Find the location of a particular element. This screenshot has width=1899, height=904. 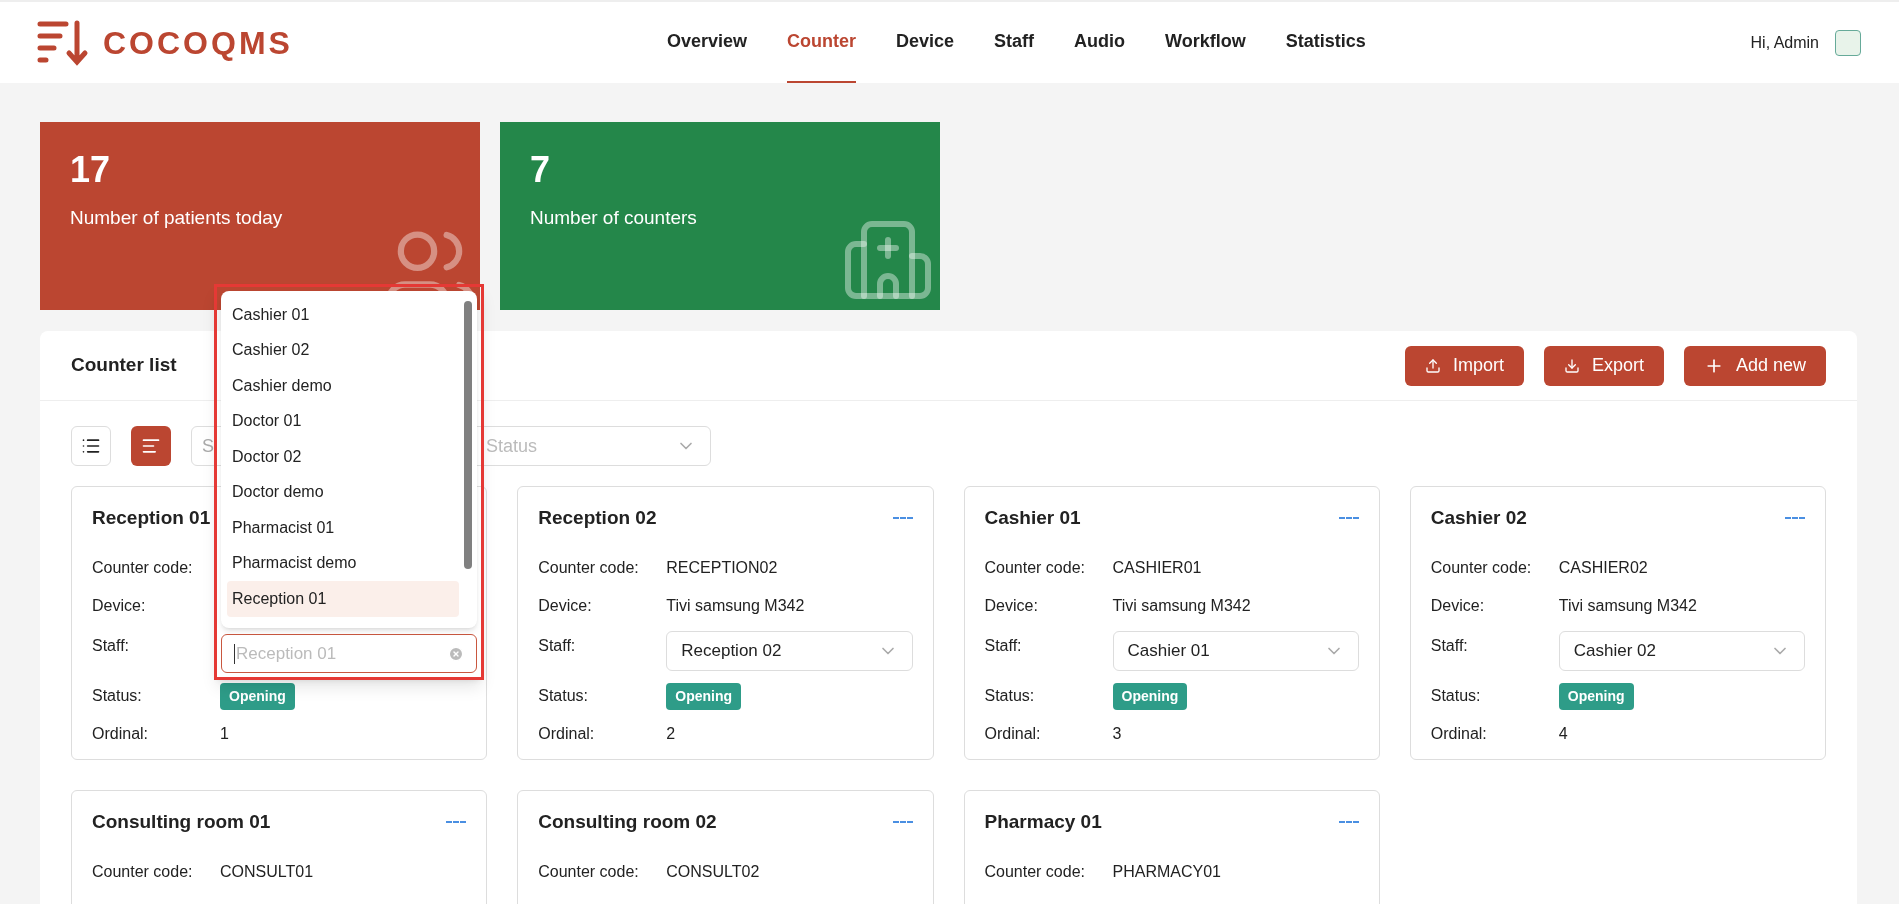

dropdown-option: Doctor 01 is located at coordinates (343, 421).